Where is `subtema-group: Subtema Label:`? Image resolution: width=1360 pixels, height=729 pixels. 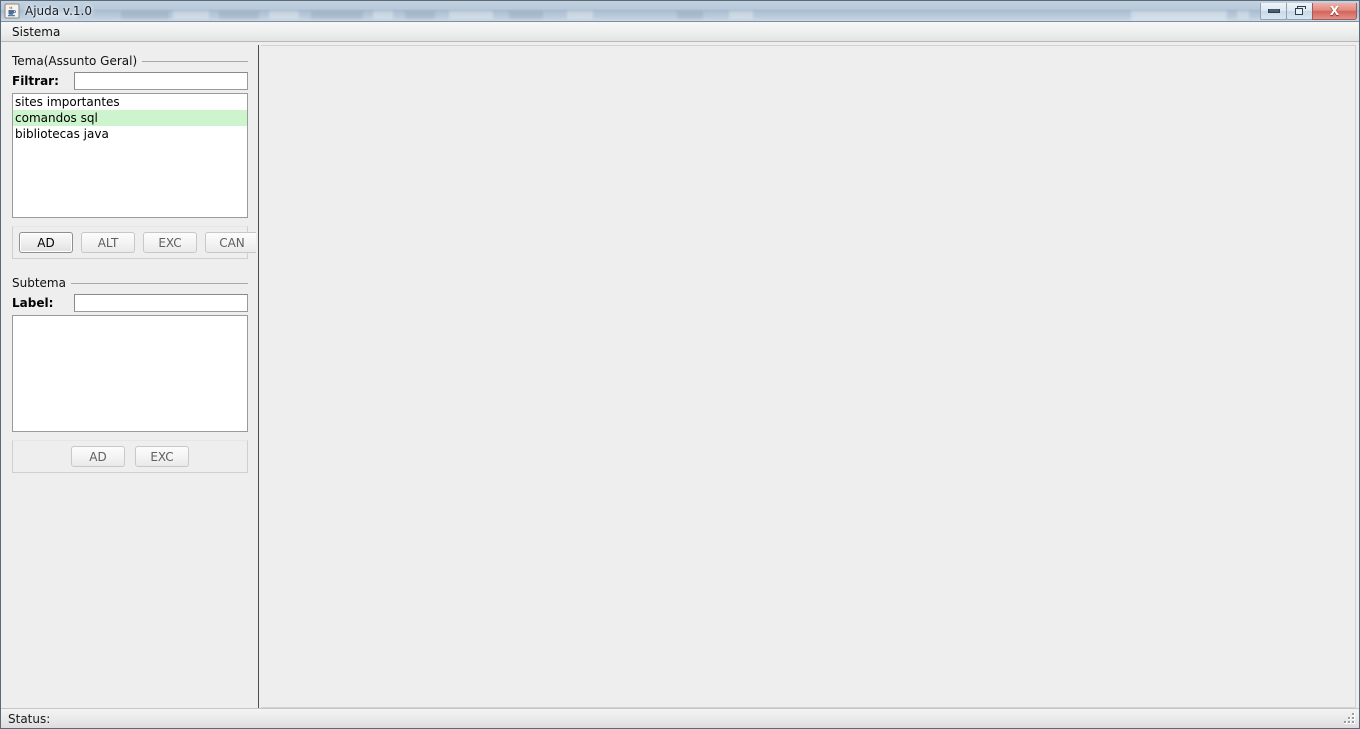 subtema-group: Subtema Label: is located at coordinates (130, 353).